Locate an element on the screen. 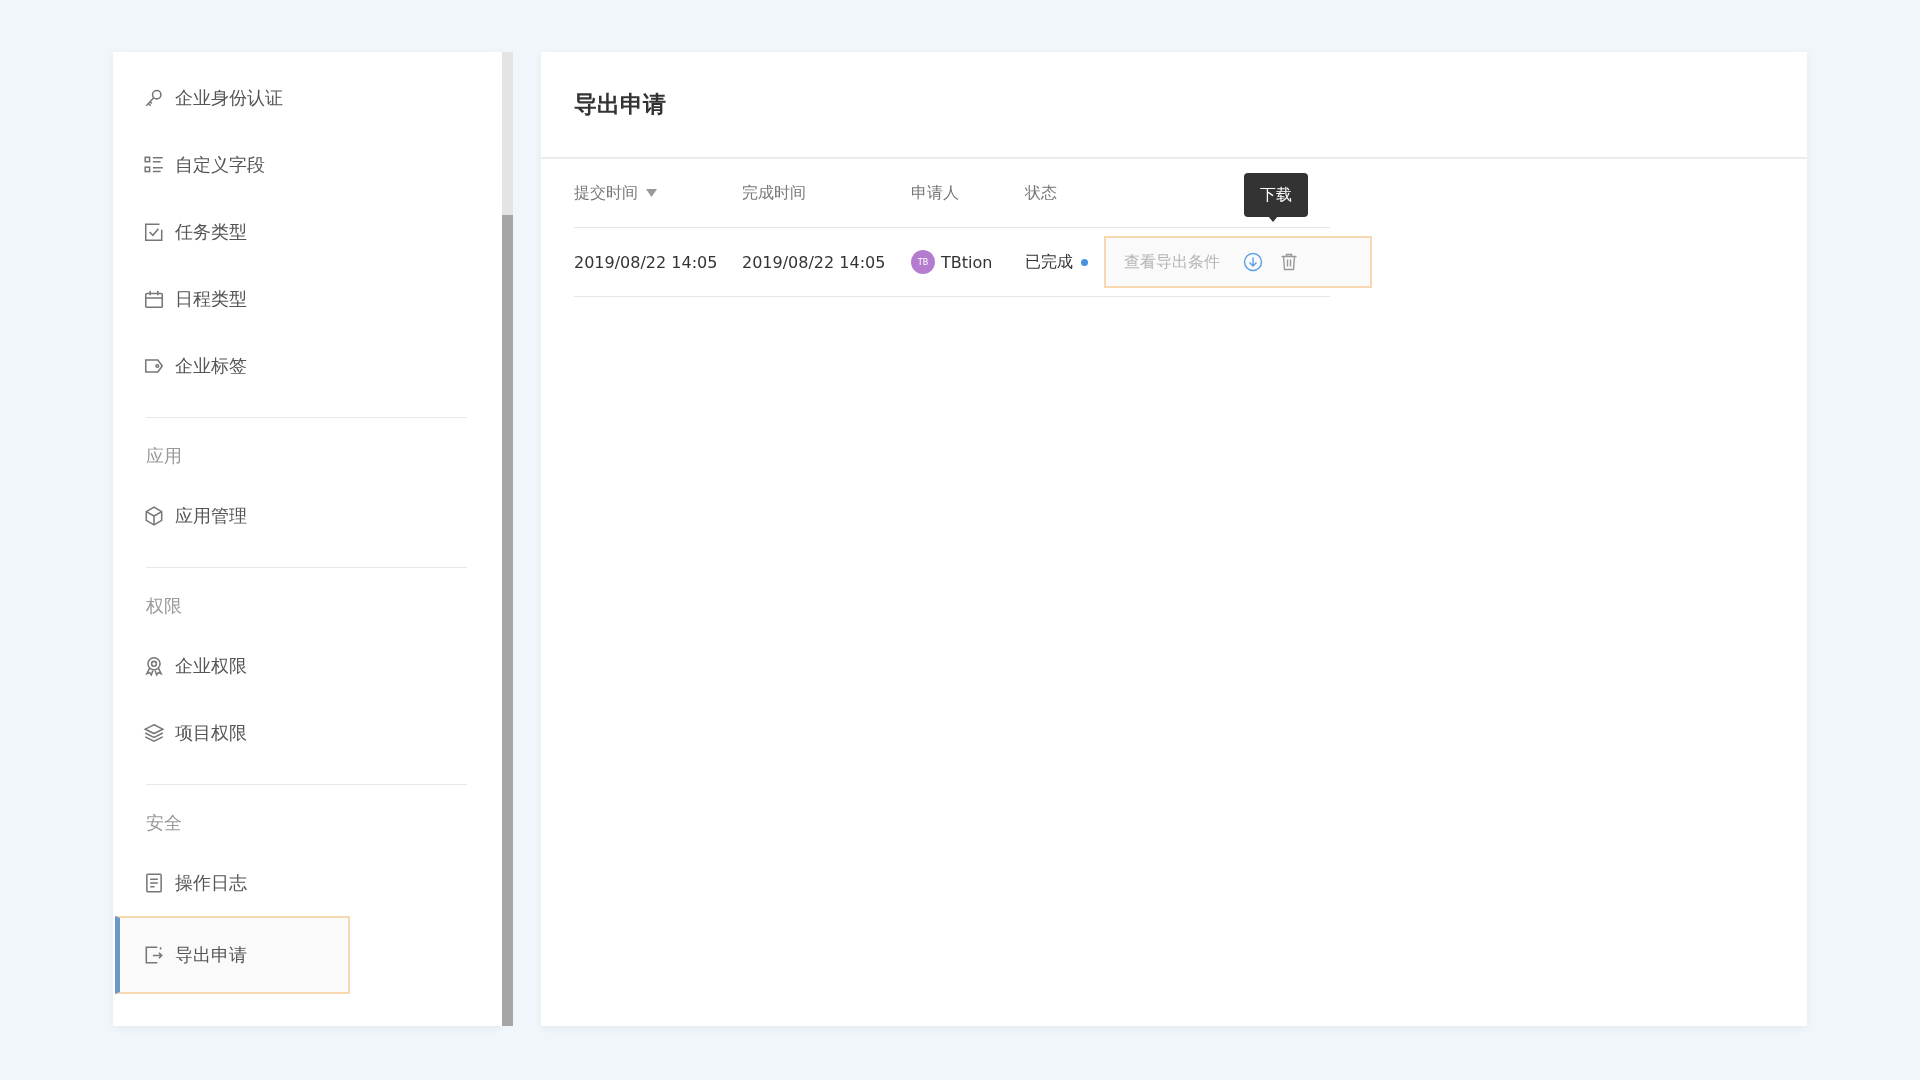 This screenshot has height=1080, width=1920. cube-icon is located at coordinates (154, 515).